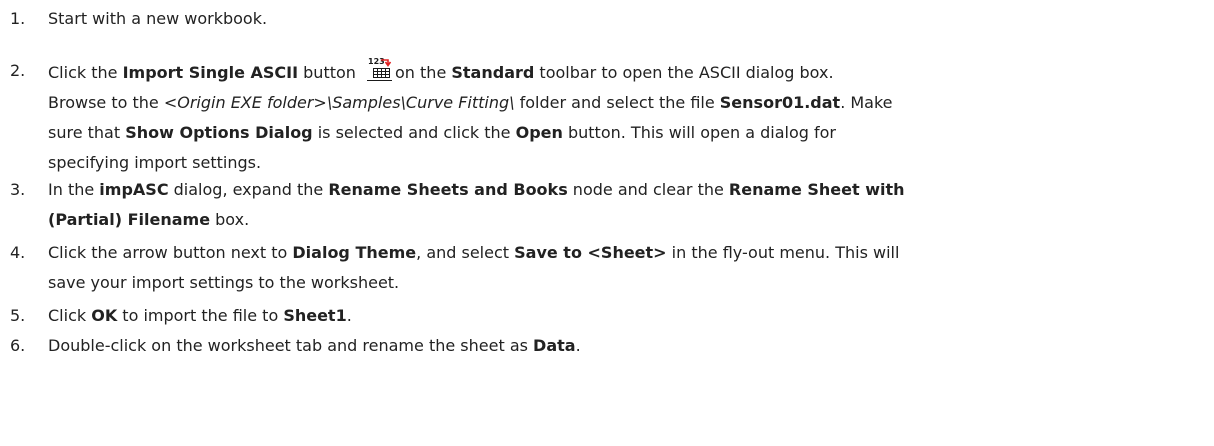  I want to click on text-run: to import the file to, so click(200, 315).